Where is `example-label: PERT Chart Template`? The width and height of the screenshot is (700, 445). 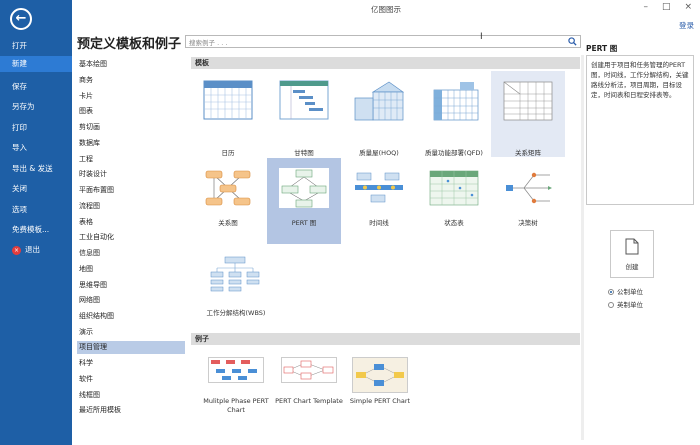 example-label: PERT Chart Template is located at coordinates (309, 401).